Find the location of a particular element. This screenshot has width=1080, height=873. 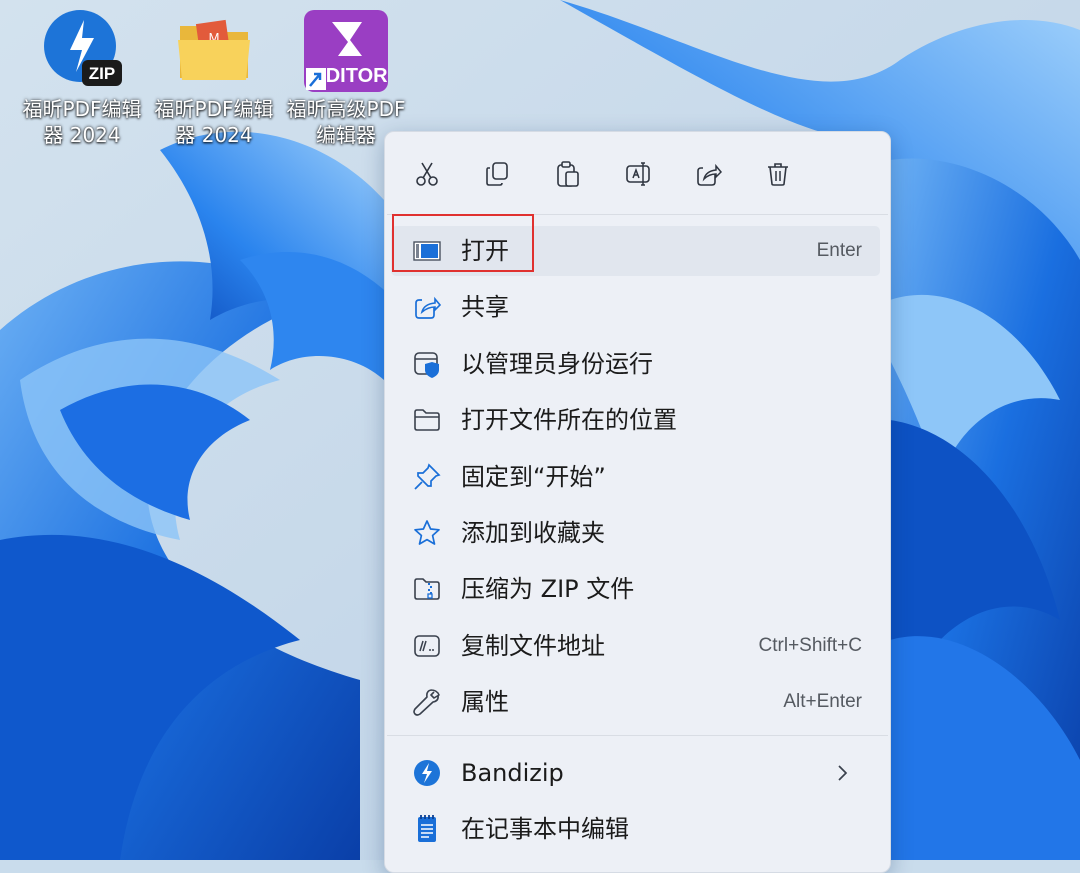

menu-item-run-as-admin: 以管理员身份运行 is located at coordinates (635, 364).